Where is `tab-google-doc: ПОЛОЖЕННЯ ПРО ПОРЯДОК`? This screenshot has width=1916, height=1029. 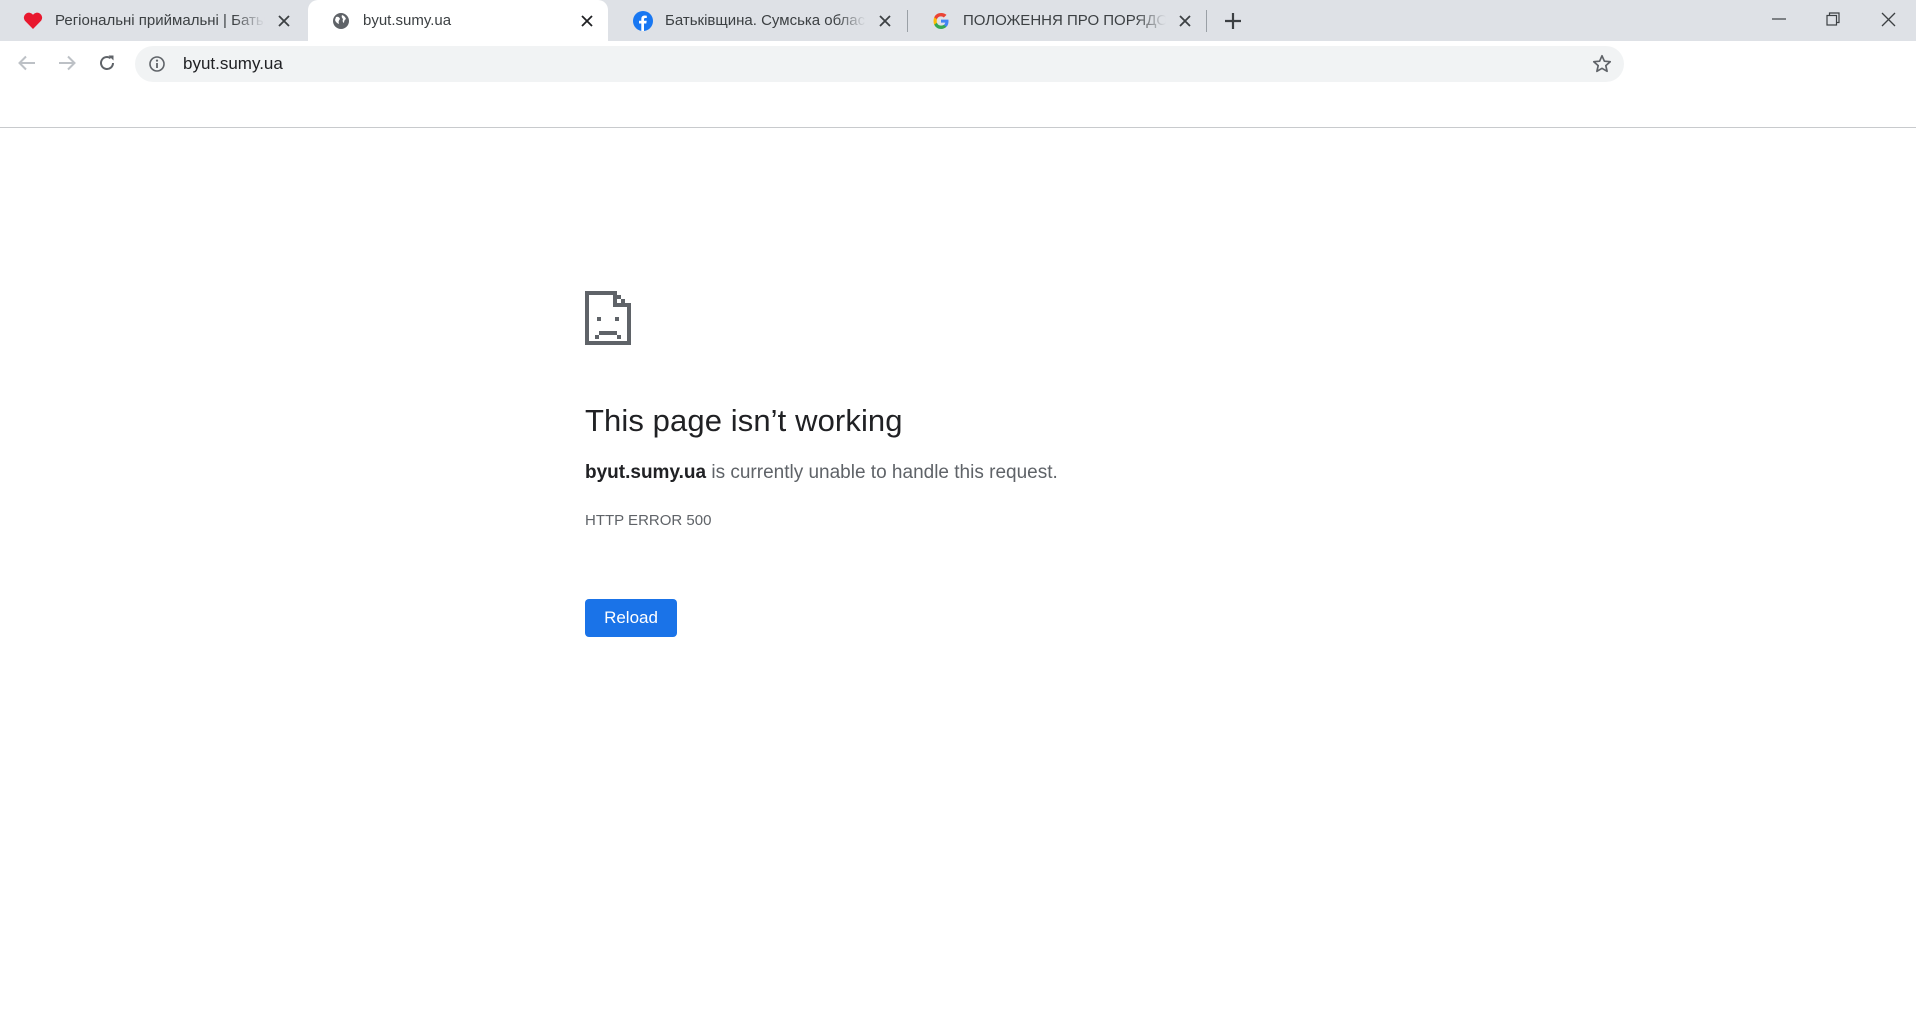
tab-google-doc: ПОЛОЖЕННЯ ПРО ПОРЯДОК is located at coordinates (1057, 20).